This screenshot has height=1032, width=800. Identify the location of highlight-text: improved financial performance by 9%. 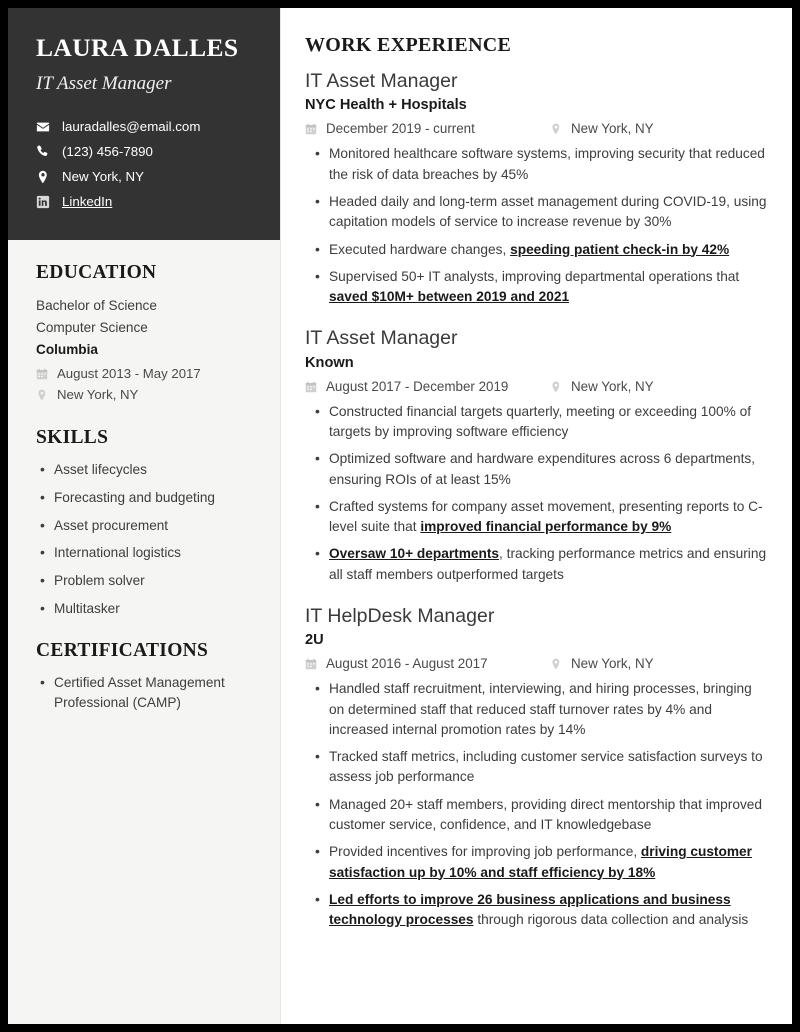
(546, 527).